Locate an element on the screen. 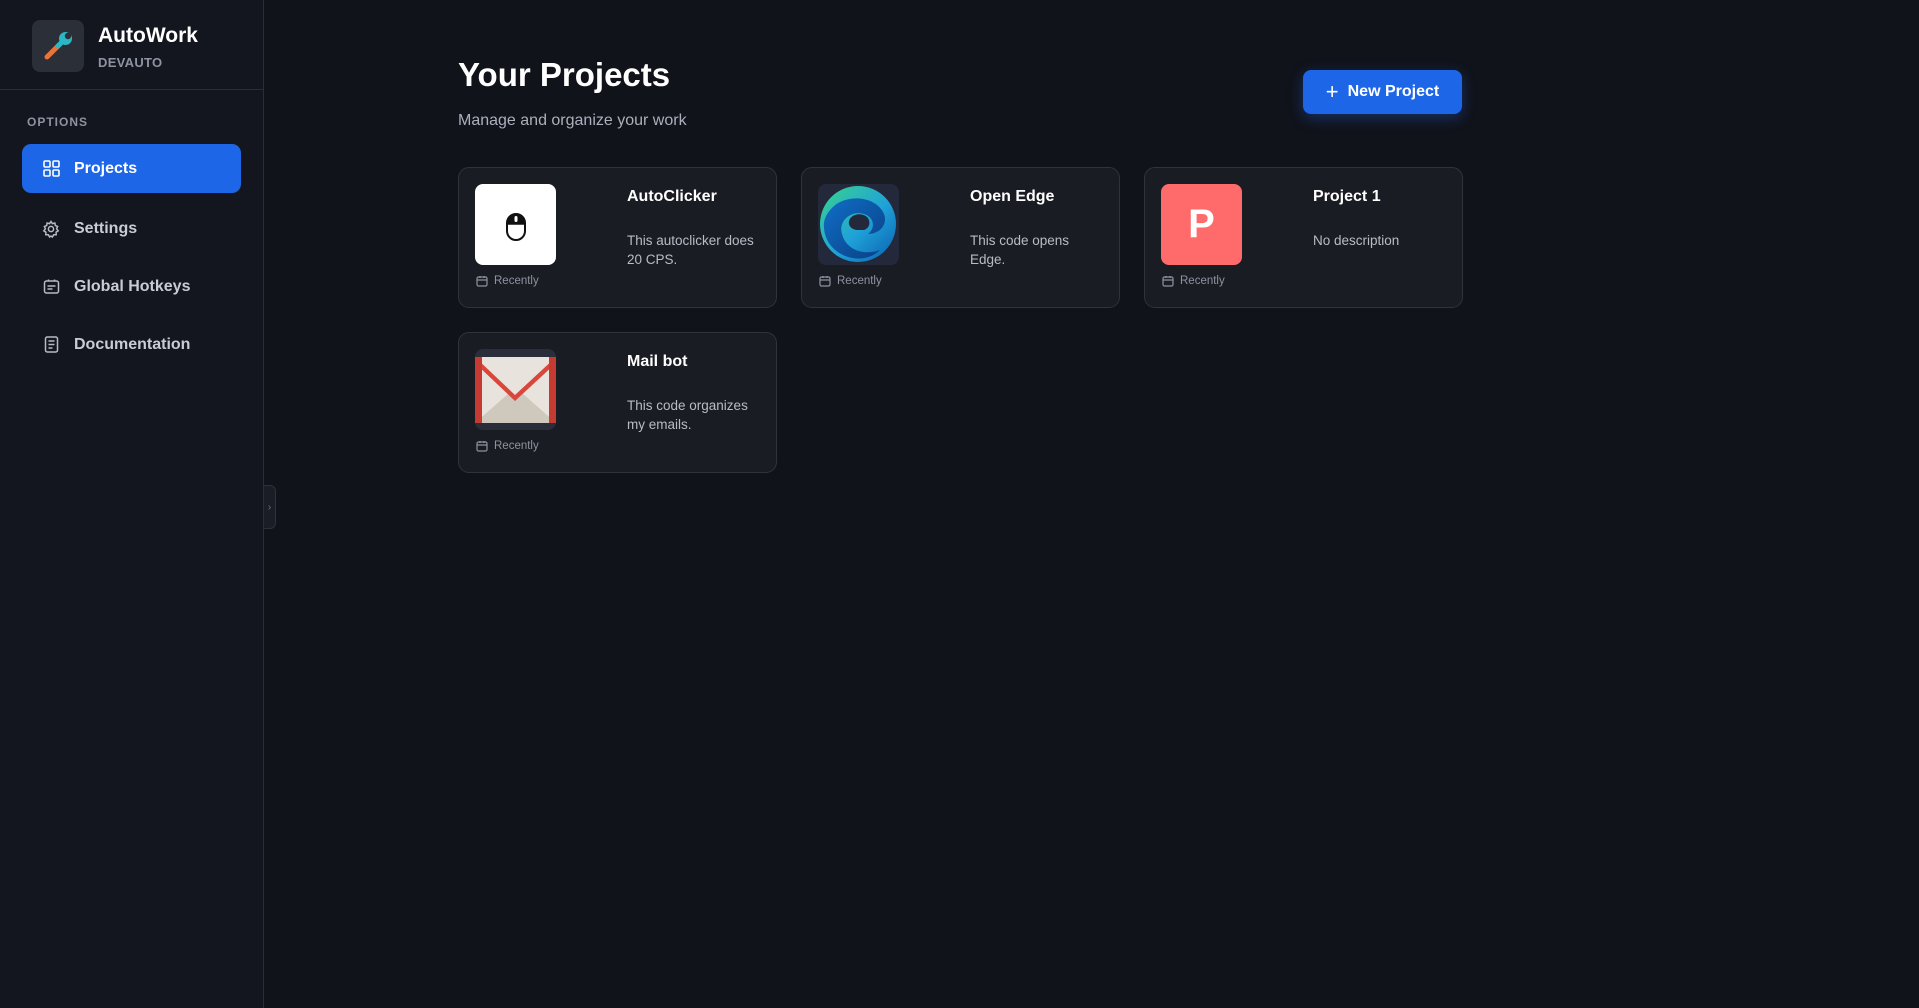 The height and width of the screenshot is (1008, 1919). project-title: Open Edge is located at coordinates (1012, 196).